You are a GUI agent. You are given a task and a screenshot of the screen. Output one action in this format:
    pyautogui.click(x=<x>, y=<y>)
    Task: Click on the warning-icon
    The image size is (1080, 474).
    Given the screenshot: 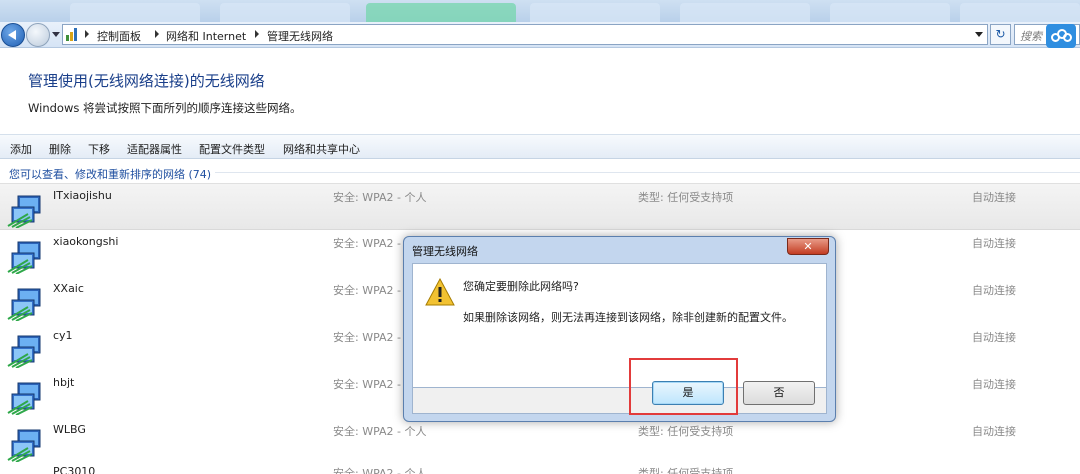 What is the action you would take?
    pyautogui.click(x=440, y=292)
    